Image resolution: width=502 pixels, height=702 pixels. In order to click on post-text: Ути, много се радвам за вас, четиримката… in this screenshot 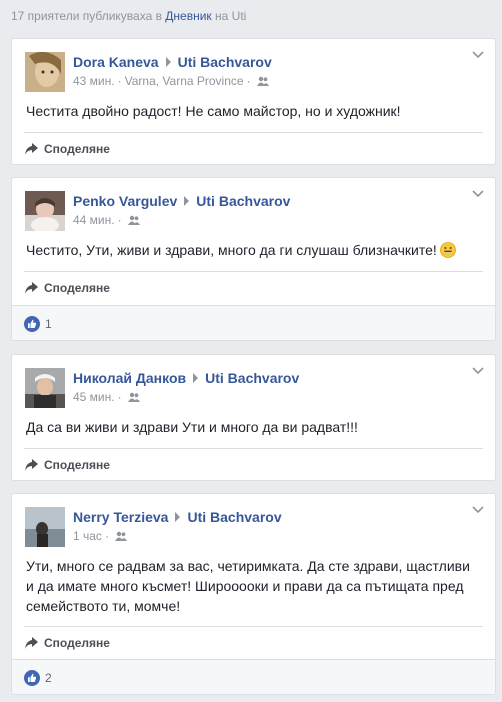, I will do `click(248, 586)`.